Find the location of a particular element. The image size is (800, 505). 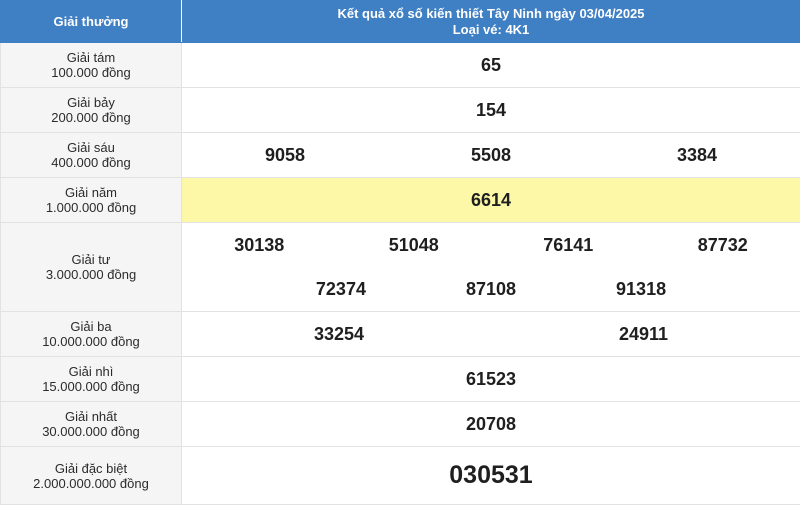

prize-row-special: Giải đặc biệt 2.000.000.000 đồng 030531 is located at coordinates (400, 476).